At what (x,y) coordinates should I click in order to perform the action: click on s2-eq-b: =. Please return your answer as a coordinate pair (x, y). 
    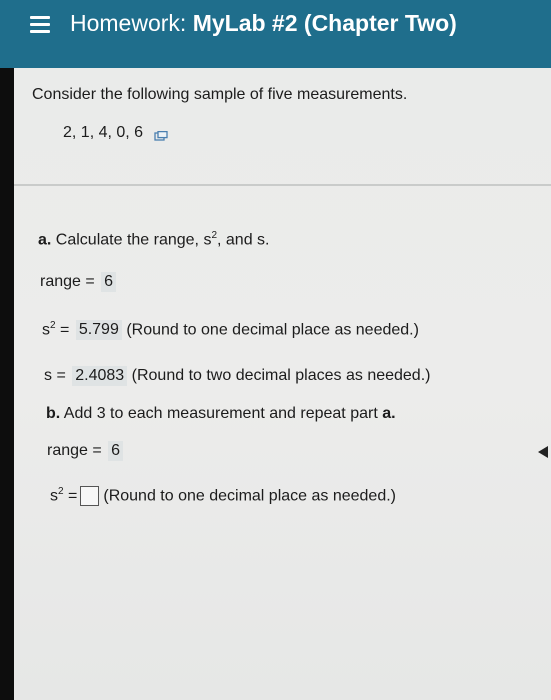
    Looking at the image, I should click on (73, 496).